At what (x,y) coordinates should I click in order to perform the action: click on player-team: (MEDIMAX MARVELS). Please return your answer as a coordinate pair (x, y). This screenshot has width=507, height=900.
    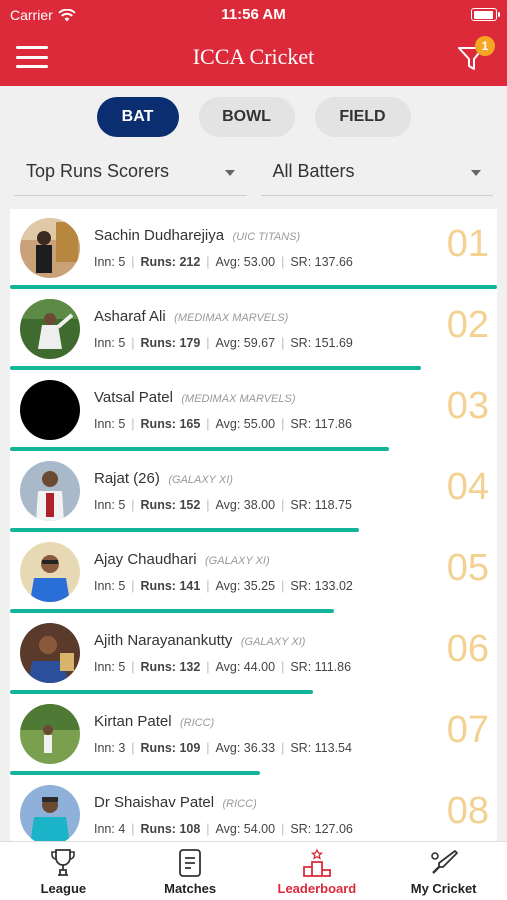
    Looking at the image, I should click on (238, 399).